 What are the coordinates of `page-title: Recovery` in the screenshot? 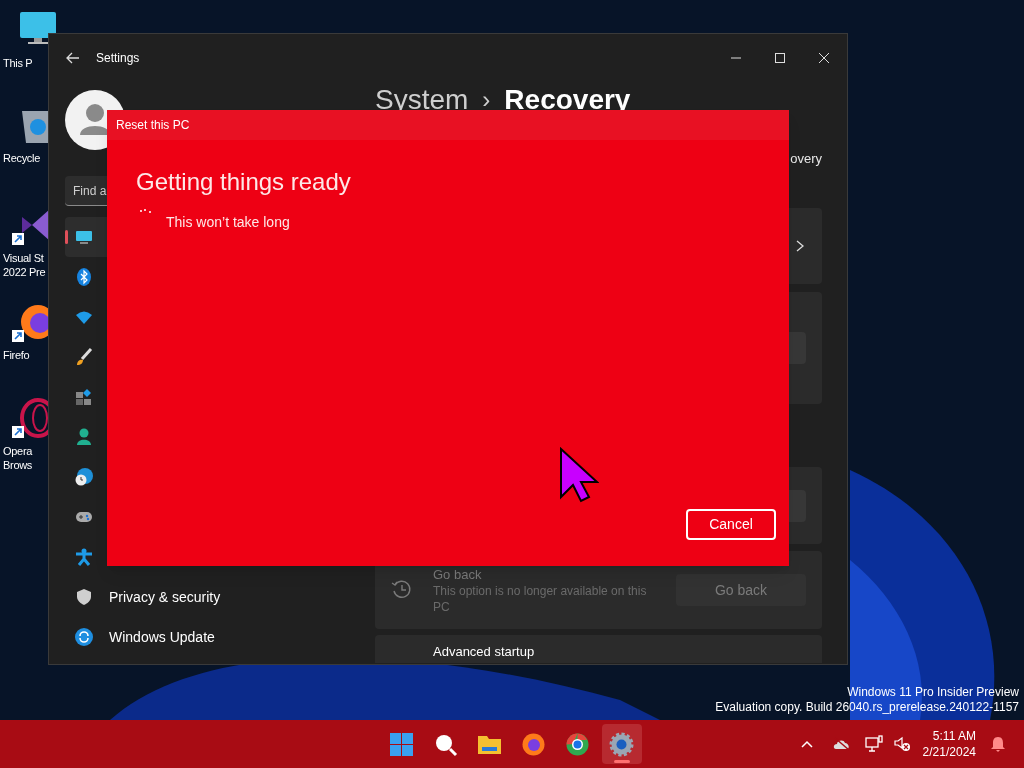 It's located at (567, 100).